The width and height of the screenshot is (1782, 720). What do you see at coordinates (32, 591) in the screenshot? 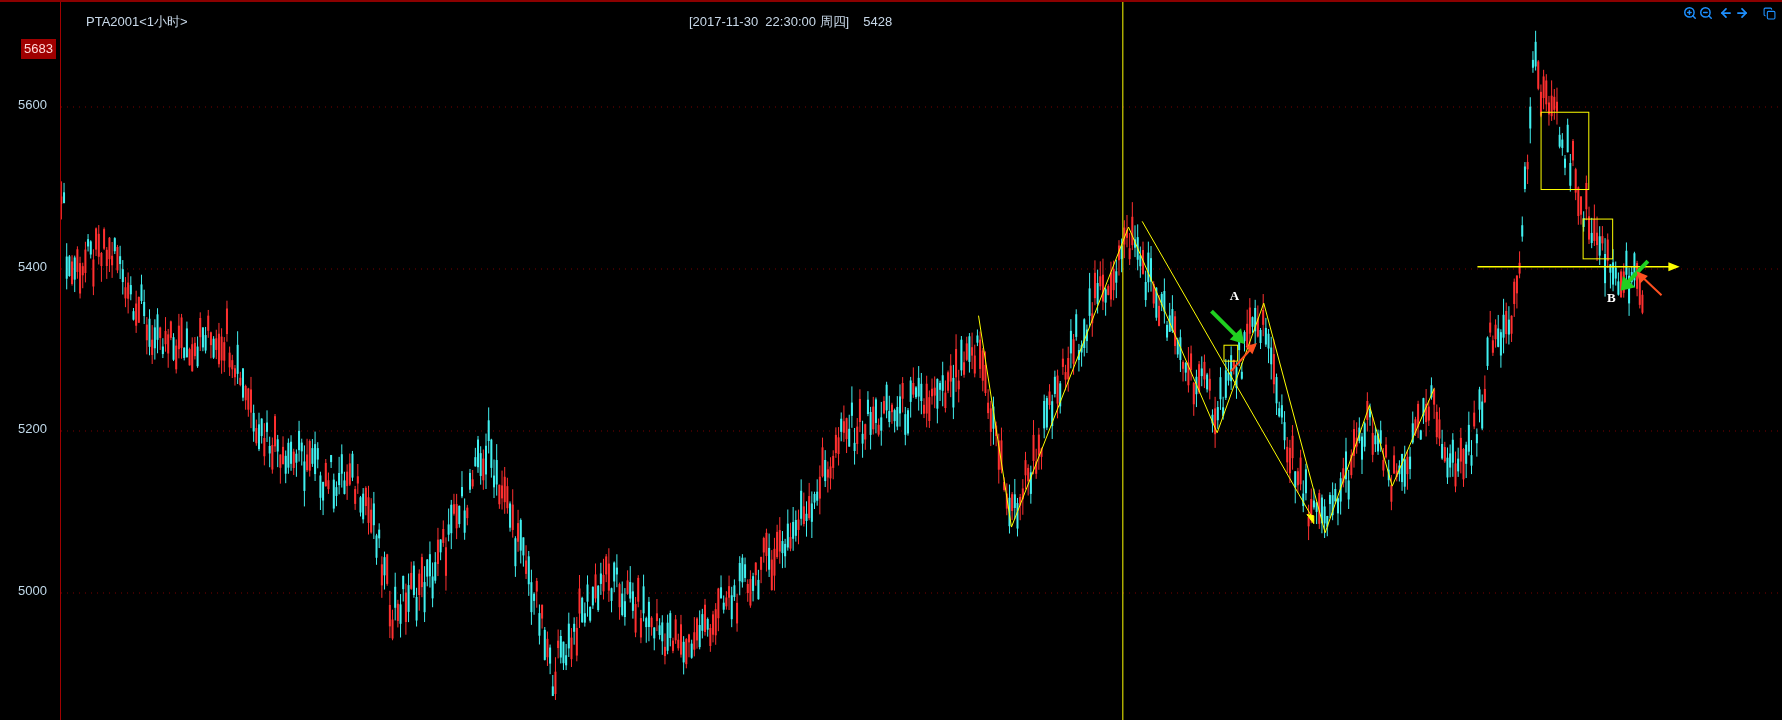
I see `price-axis-label: 5000` at bounding box center [32, 591].